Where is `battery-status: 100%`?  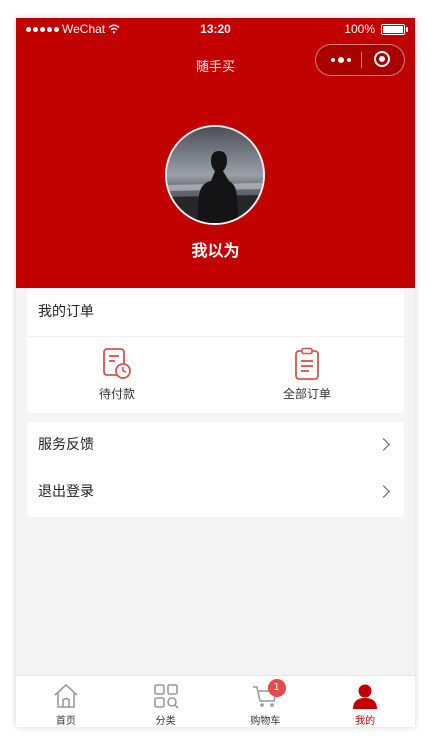 battery-status: 100% is located at coordinates (376, 29).